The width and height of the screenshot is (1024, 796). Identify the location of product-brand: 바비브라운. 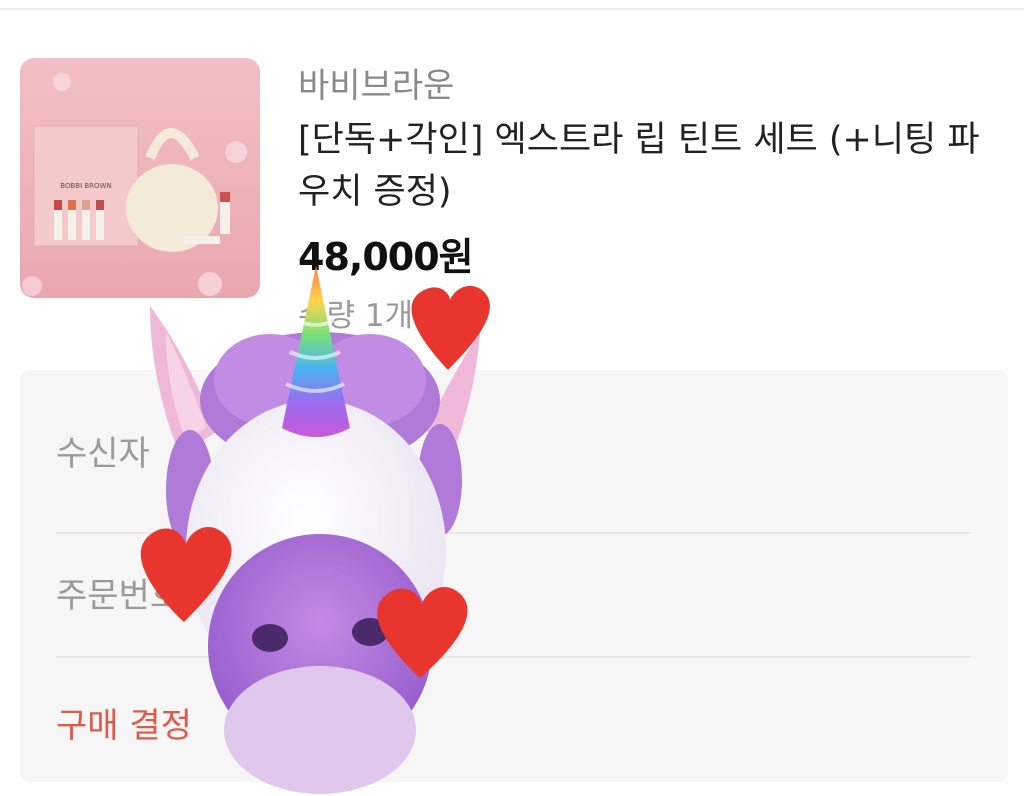
(376, 86).